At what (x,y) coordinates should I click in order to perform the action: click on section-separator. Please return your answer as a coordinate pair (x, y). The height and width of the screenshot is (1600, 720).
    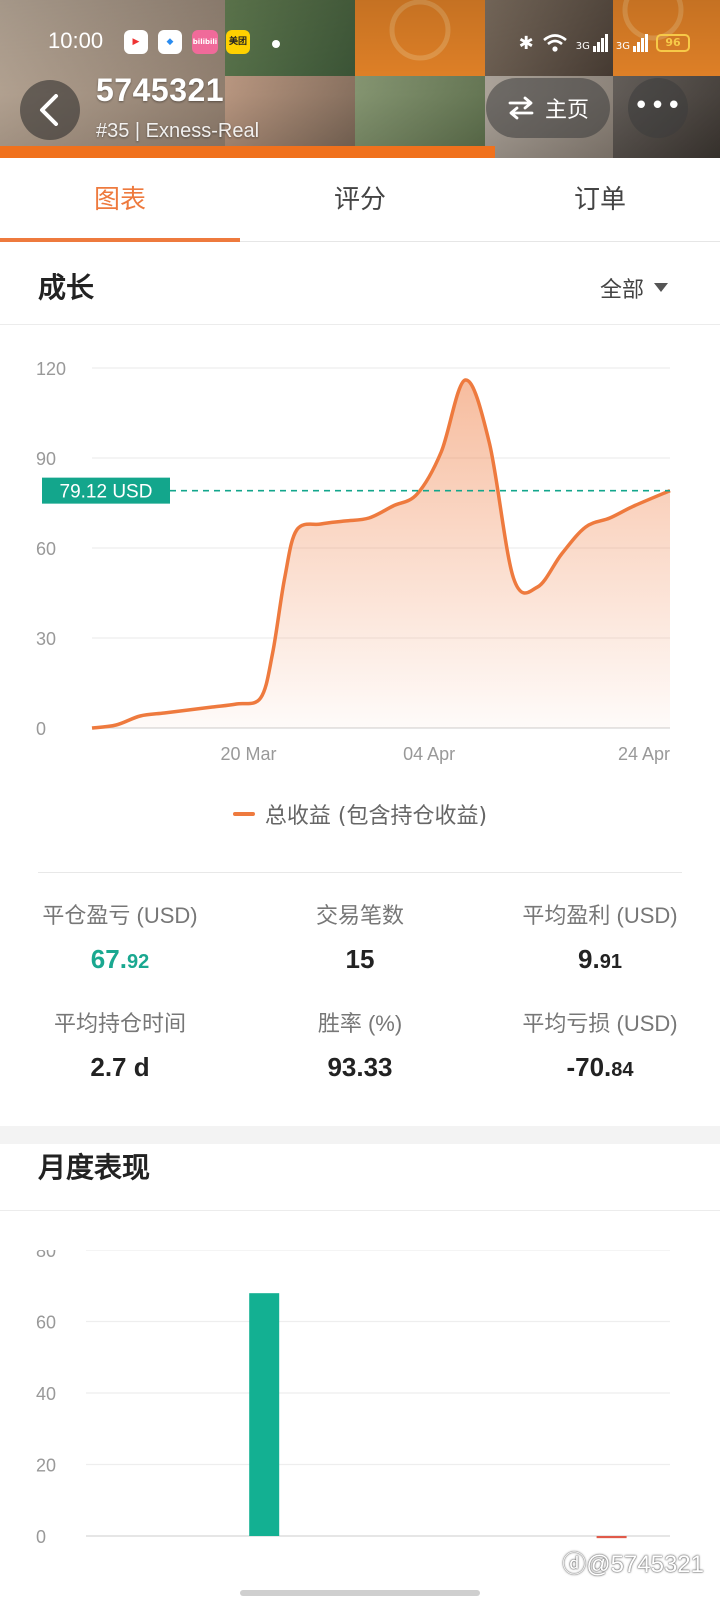
    Looking at the image, I should click on (360, 1135).